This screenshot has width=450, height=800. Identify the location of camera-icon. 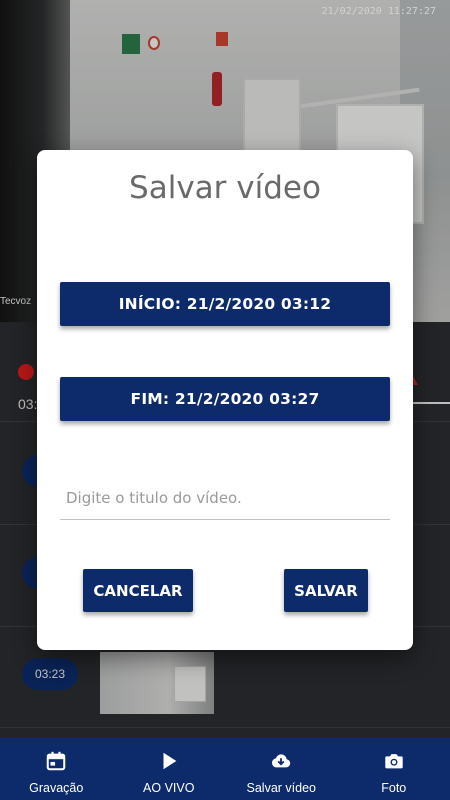
(394, 763).